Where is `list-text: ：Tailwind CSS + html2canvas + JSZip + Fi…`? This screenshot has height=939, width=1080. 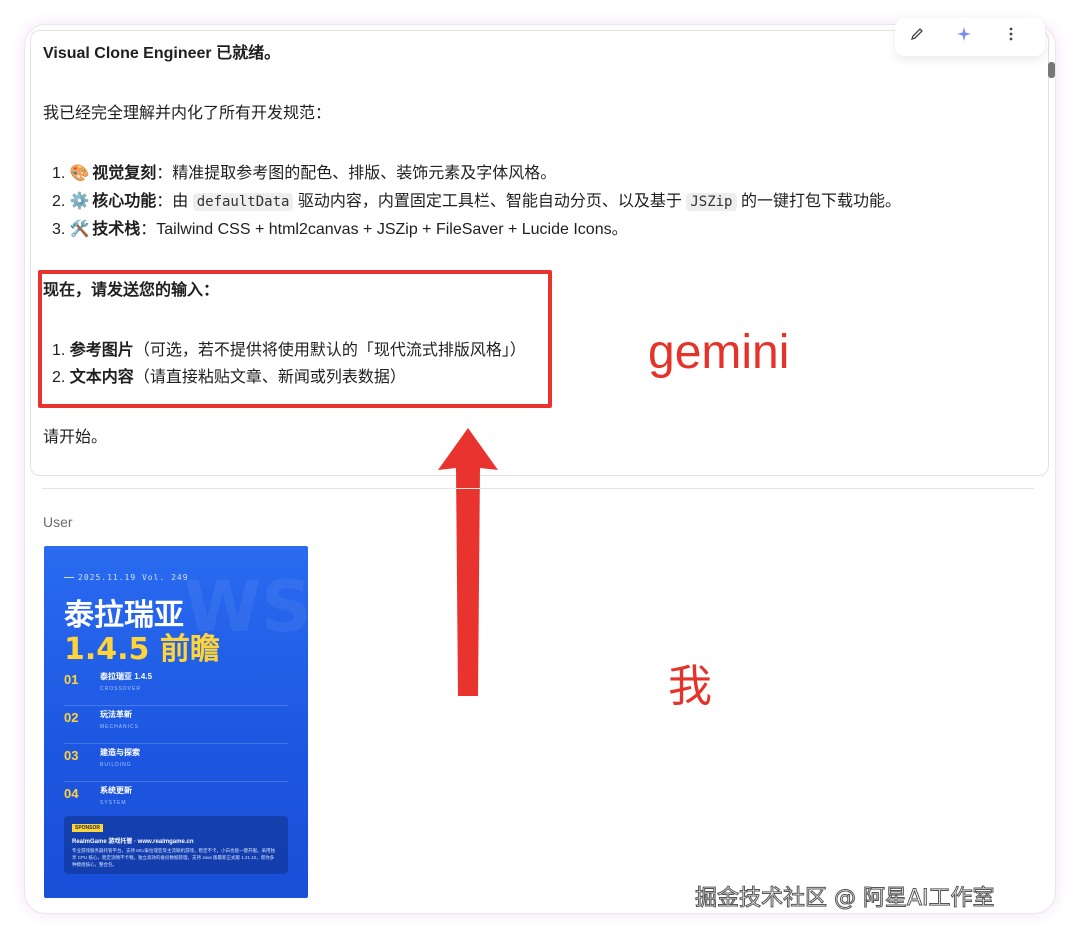
list-text: ：Tailwind CSS + html2canvas + JSZip + Fi… is located at coordinates (384, 229).